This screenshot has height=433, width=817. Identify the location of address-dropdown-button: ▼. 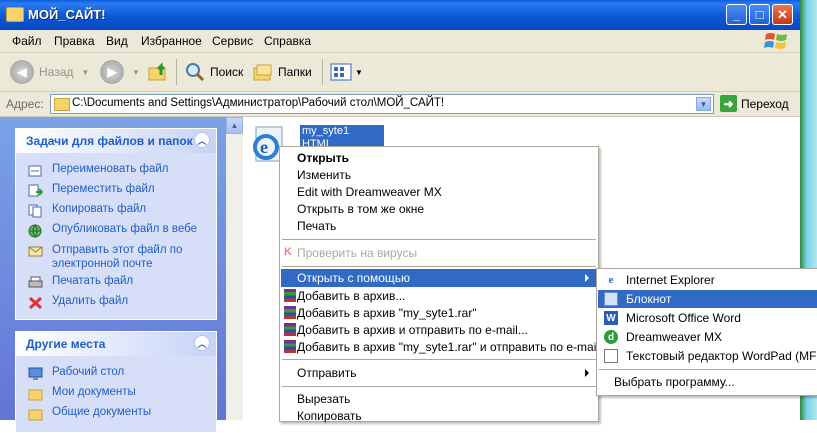
(703, 104).